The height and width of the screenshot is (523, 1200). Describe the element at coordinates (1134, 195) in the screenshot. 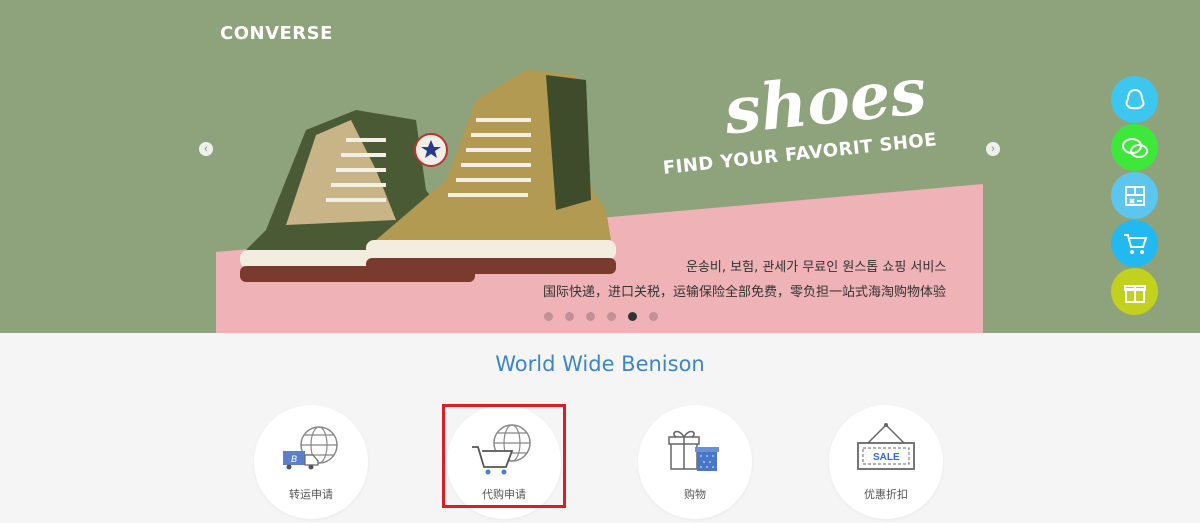

I see `calculator-icon` at that location.